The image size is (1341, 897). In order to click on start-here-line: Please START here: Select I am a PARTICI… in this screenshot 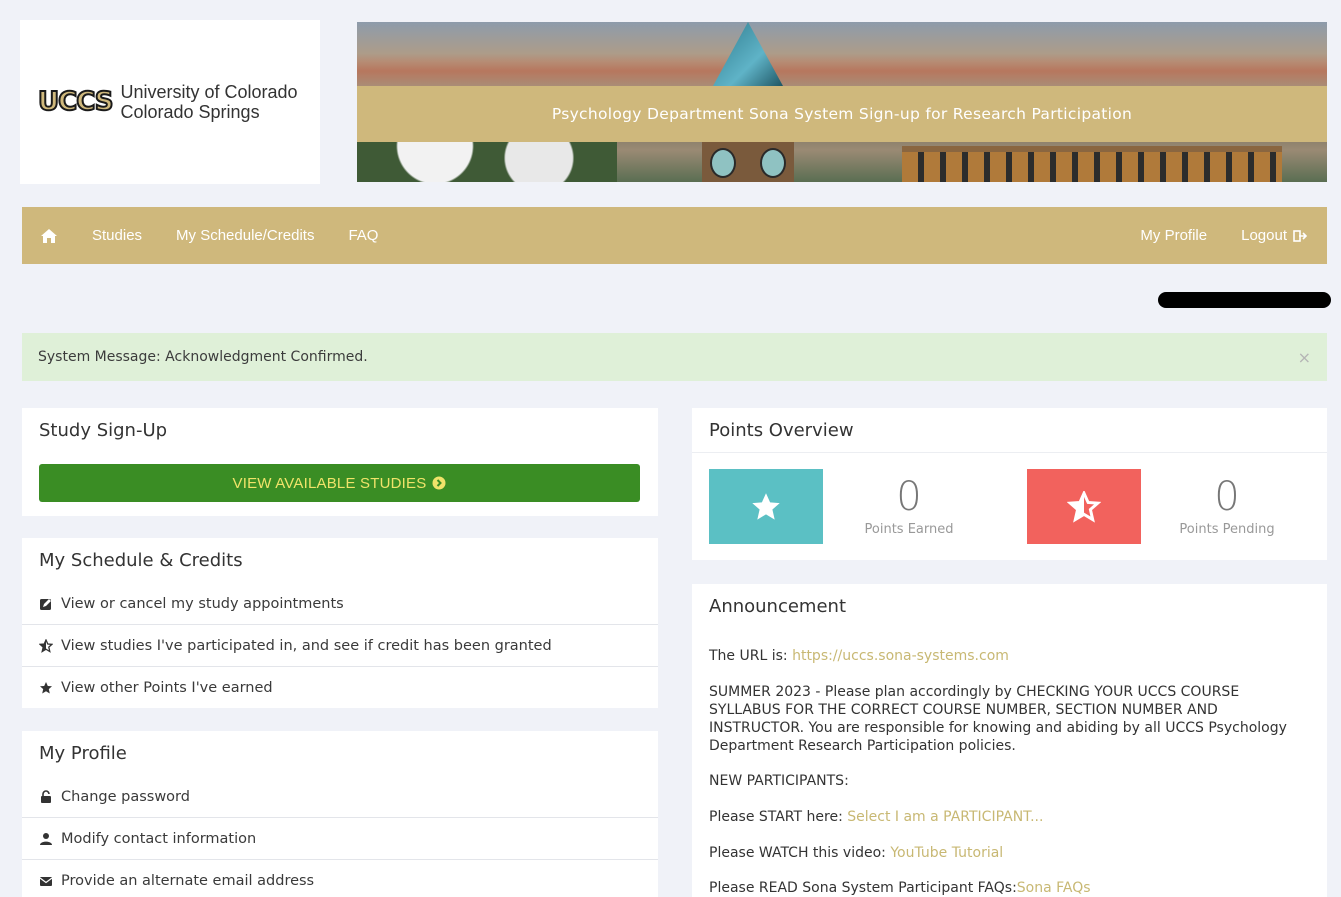, I will do `click(1009, 817)`.